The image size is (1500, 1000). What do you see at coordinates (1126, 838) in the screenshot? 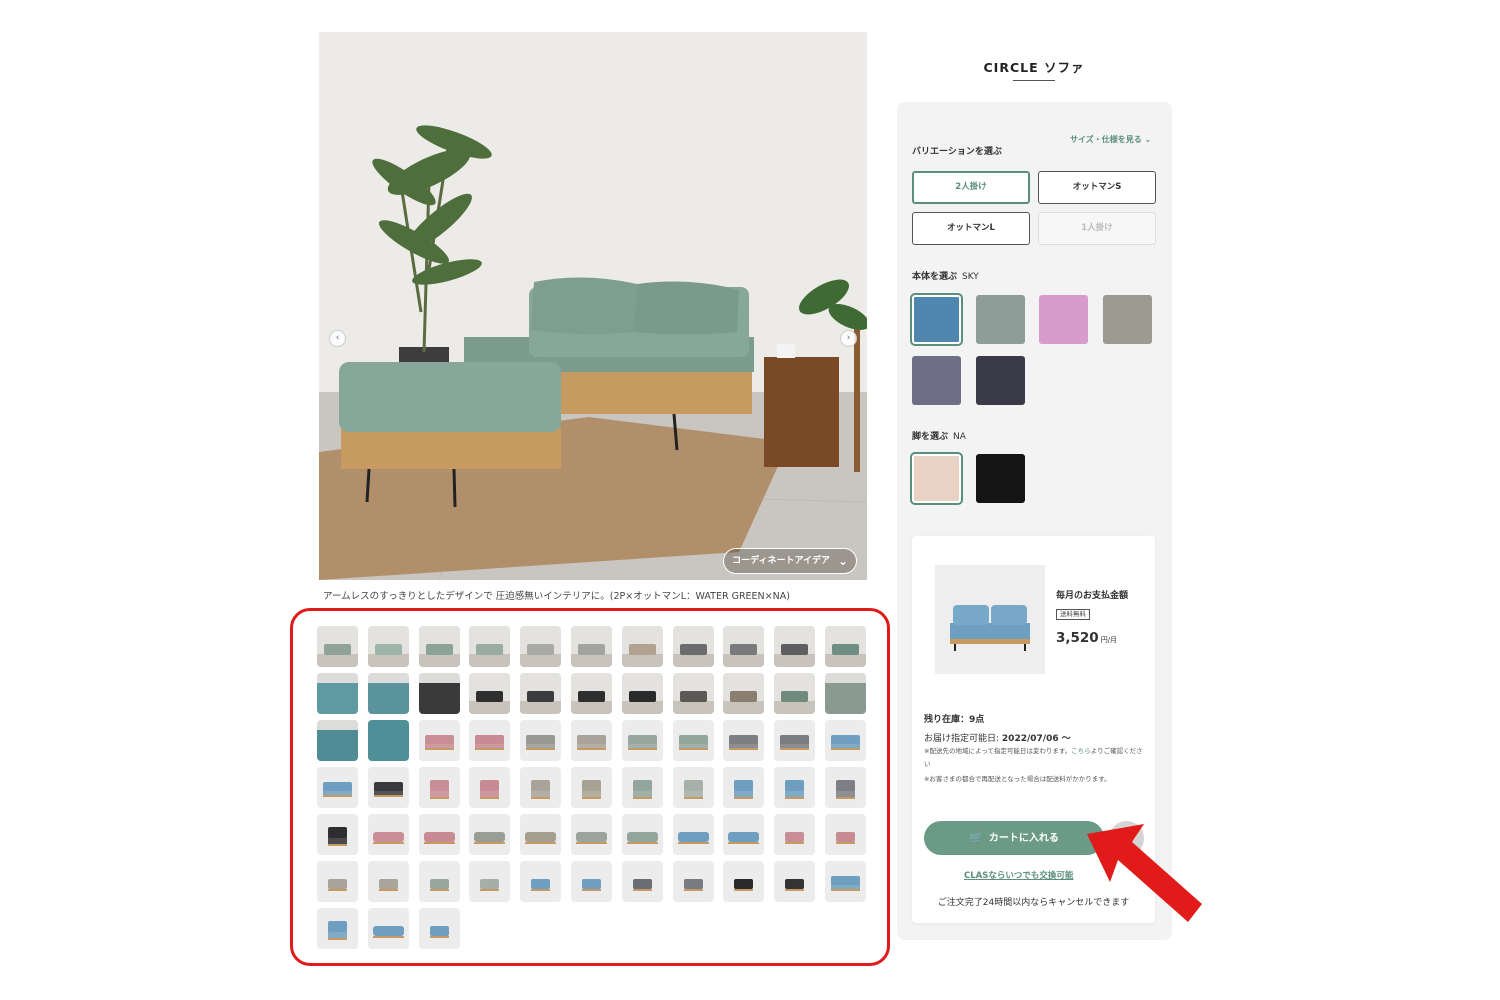
I see `favorite-button` at bounding box center [1126, 838].